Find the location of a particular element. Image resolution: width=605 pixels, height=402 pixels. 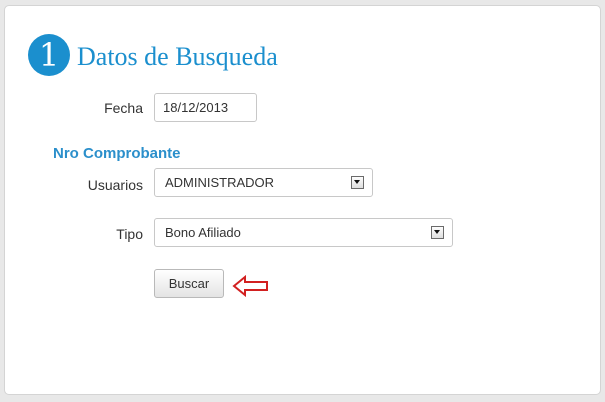

usuarios-select: ADMINISTRADOR is located at coordinates (263, 182).